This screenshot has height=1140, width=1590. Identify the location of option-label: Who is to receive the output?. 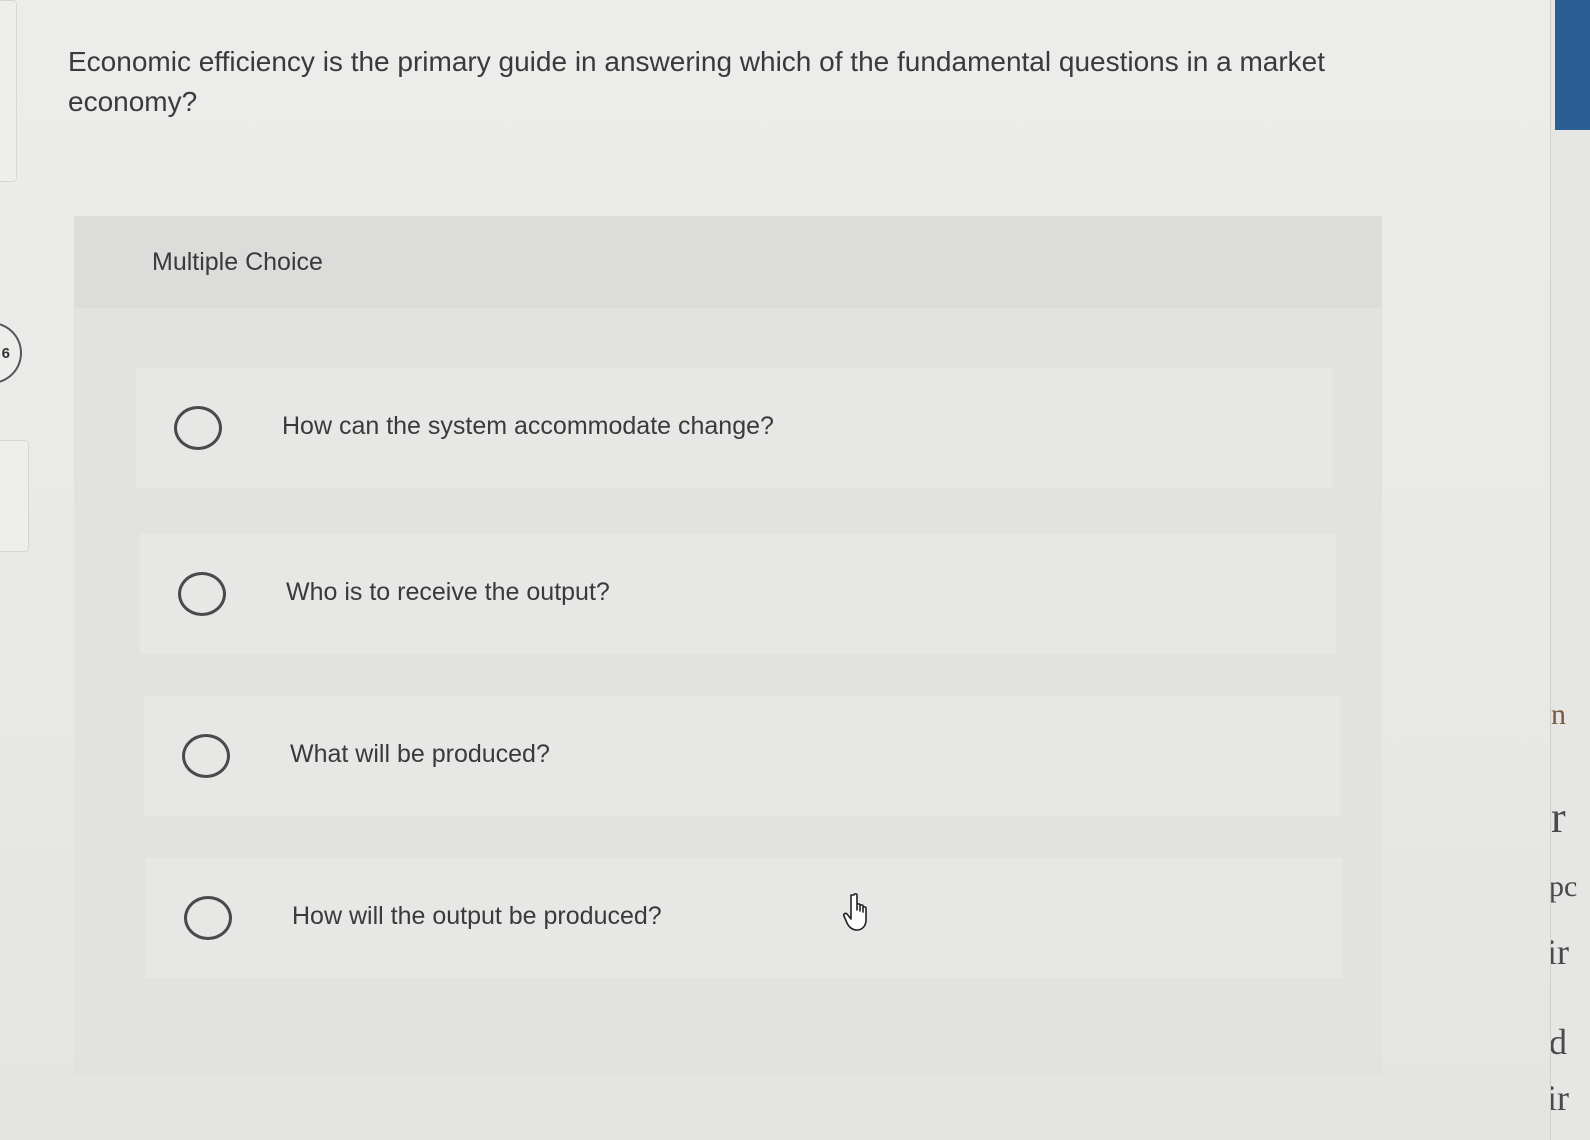
(448, 592).